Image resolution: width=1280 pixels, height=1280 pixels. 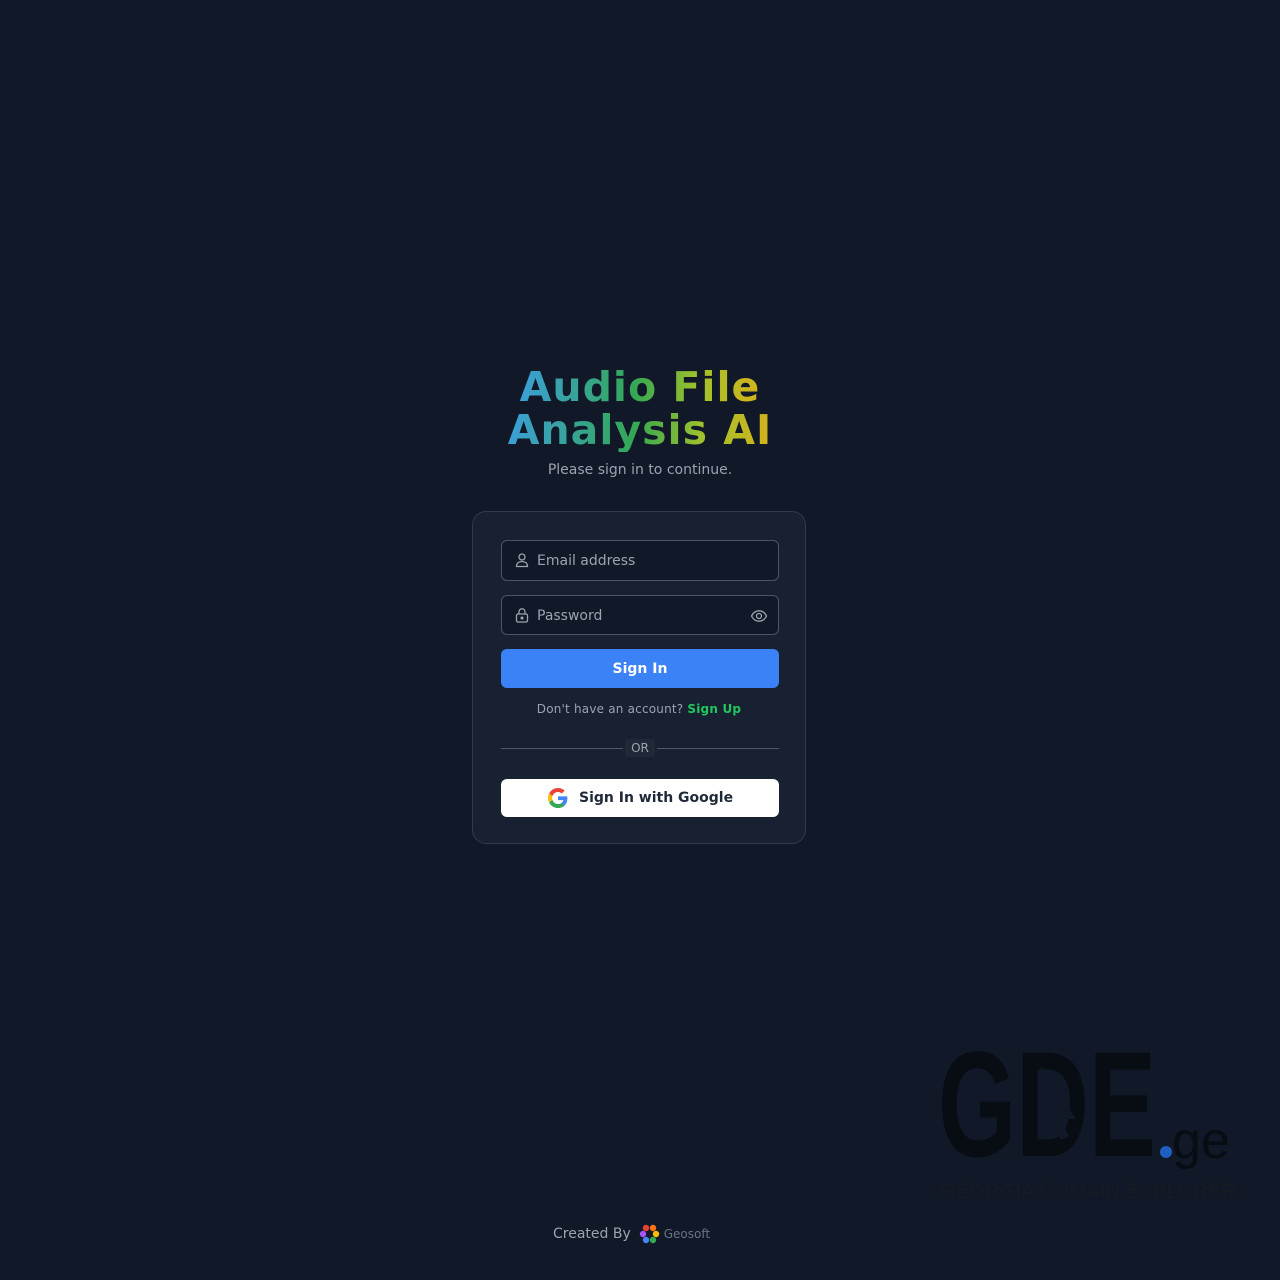 I want to click on divider-label: OR, so click(x=640, y=748).